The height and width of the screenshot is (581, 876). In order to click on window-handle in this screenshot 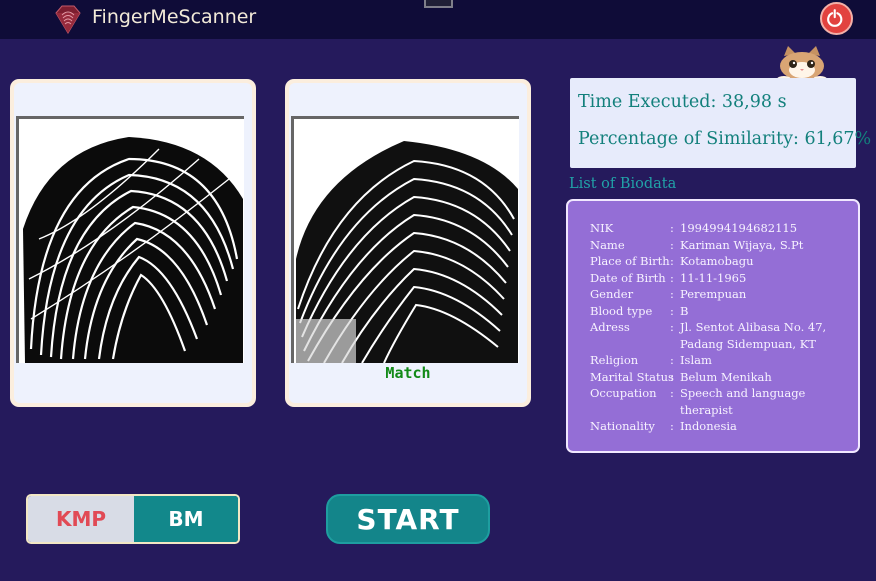, I will do `click(438, 4)`.